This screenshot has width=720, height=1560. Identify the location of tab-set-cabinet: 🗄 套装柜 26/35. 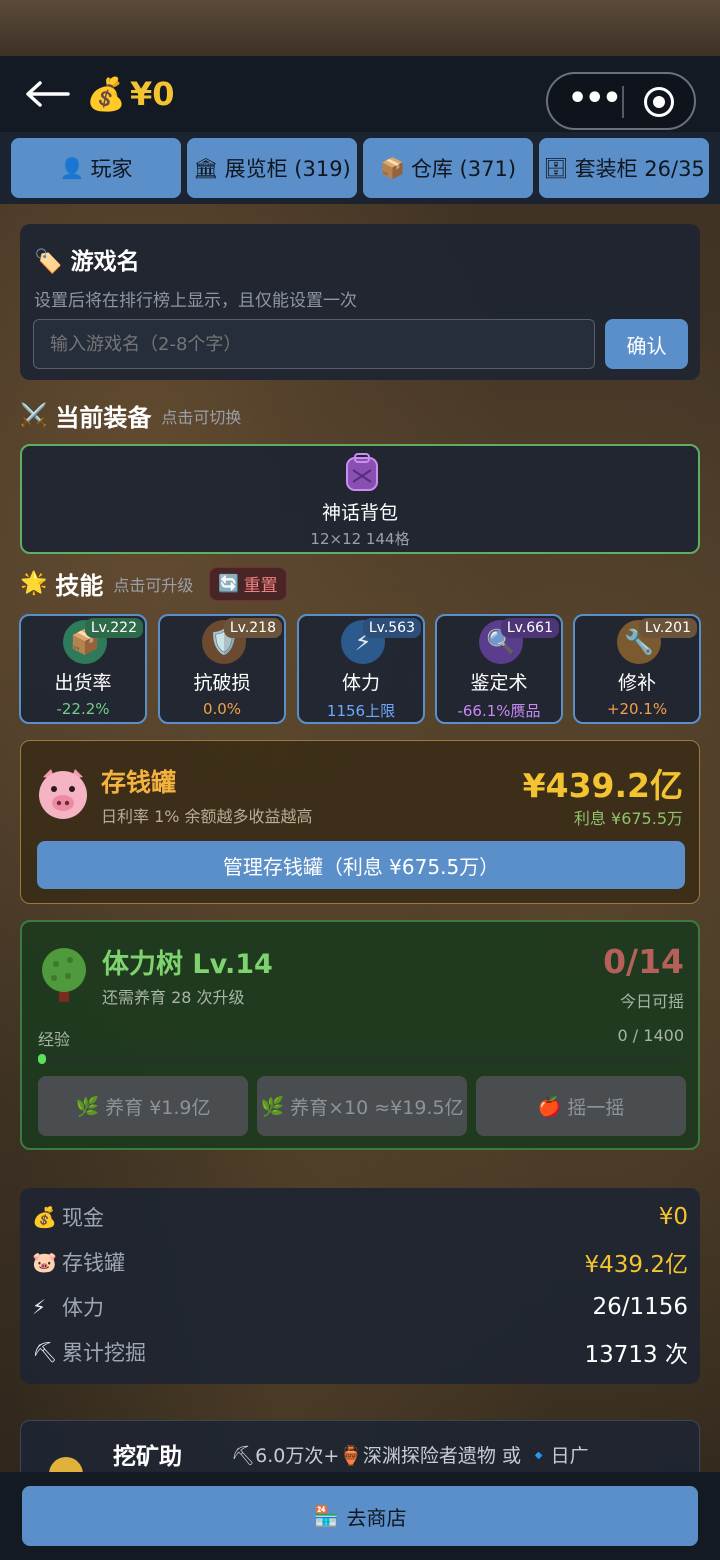
(624, 168).